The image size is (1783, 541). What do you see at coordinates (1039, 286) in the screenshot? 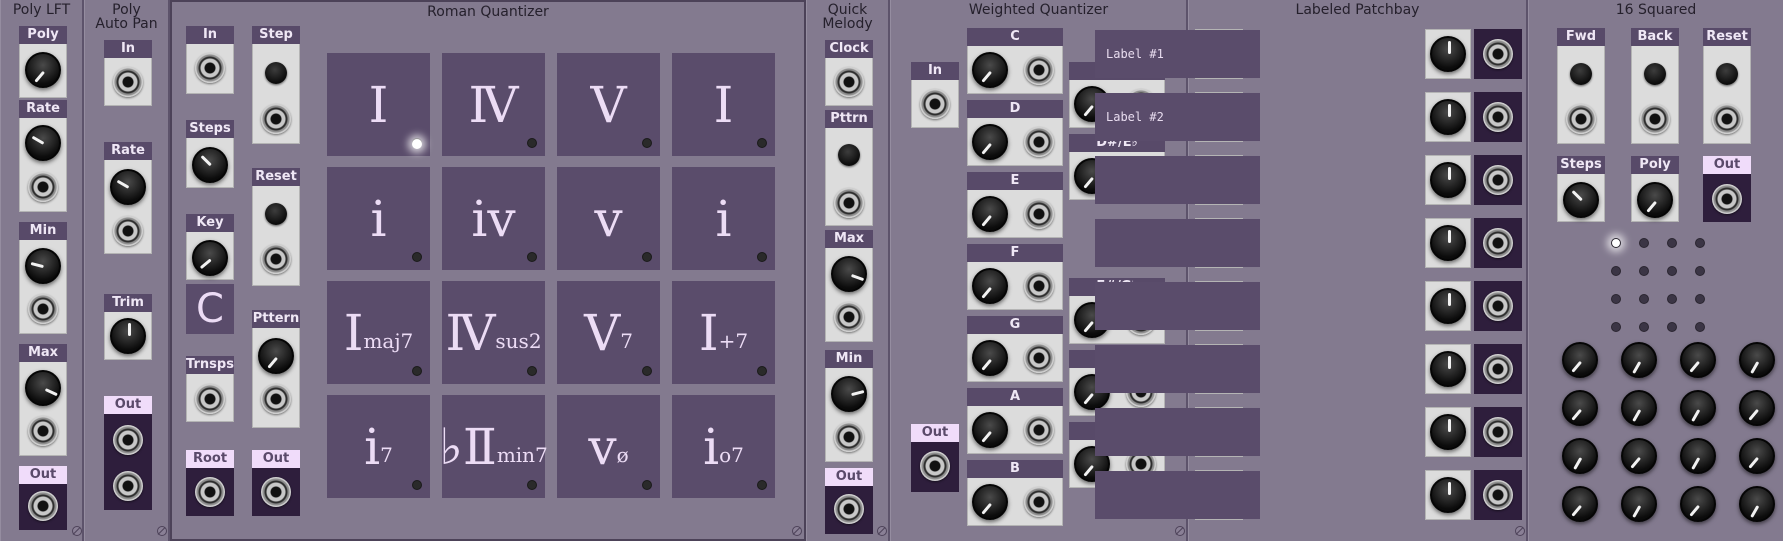
I see `note-f-cv-jack` at bounding box center [1039, 286].